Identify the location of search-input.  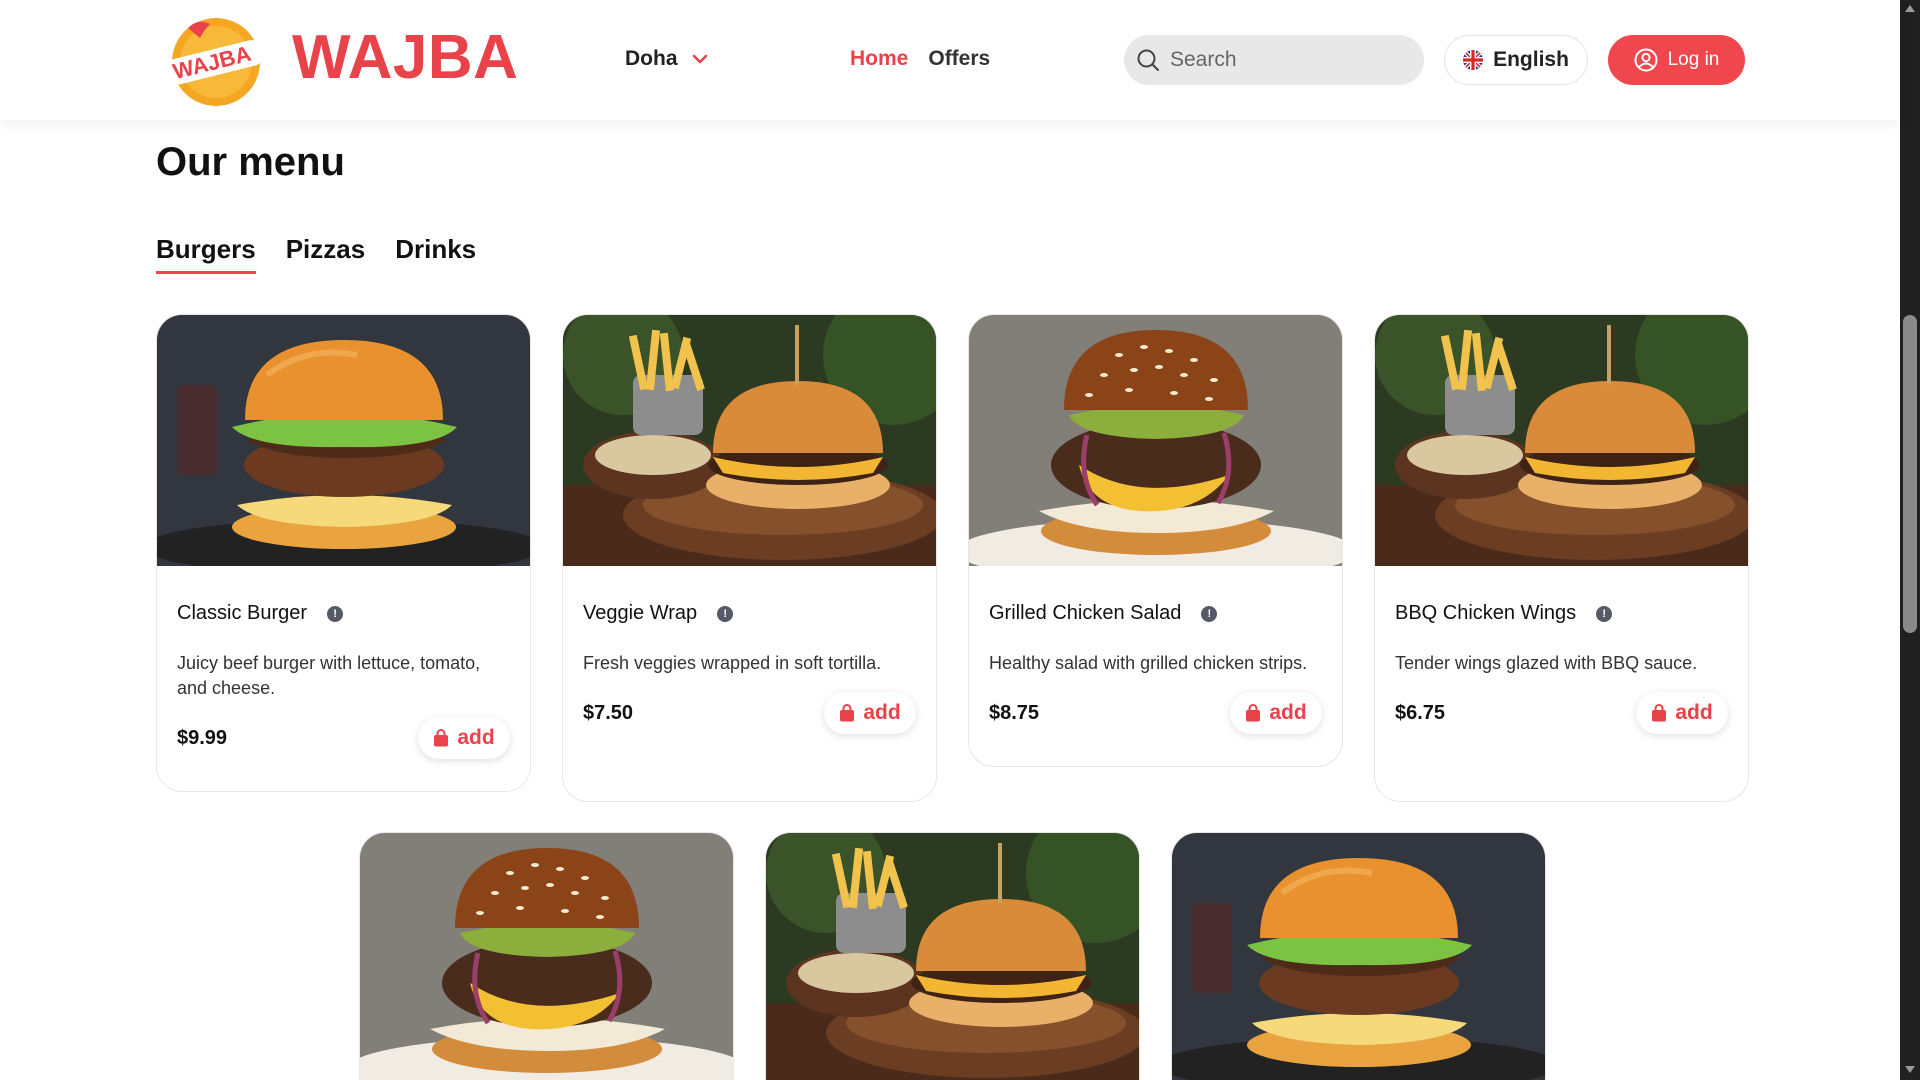
(1285, 60).